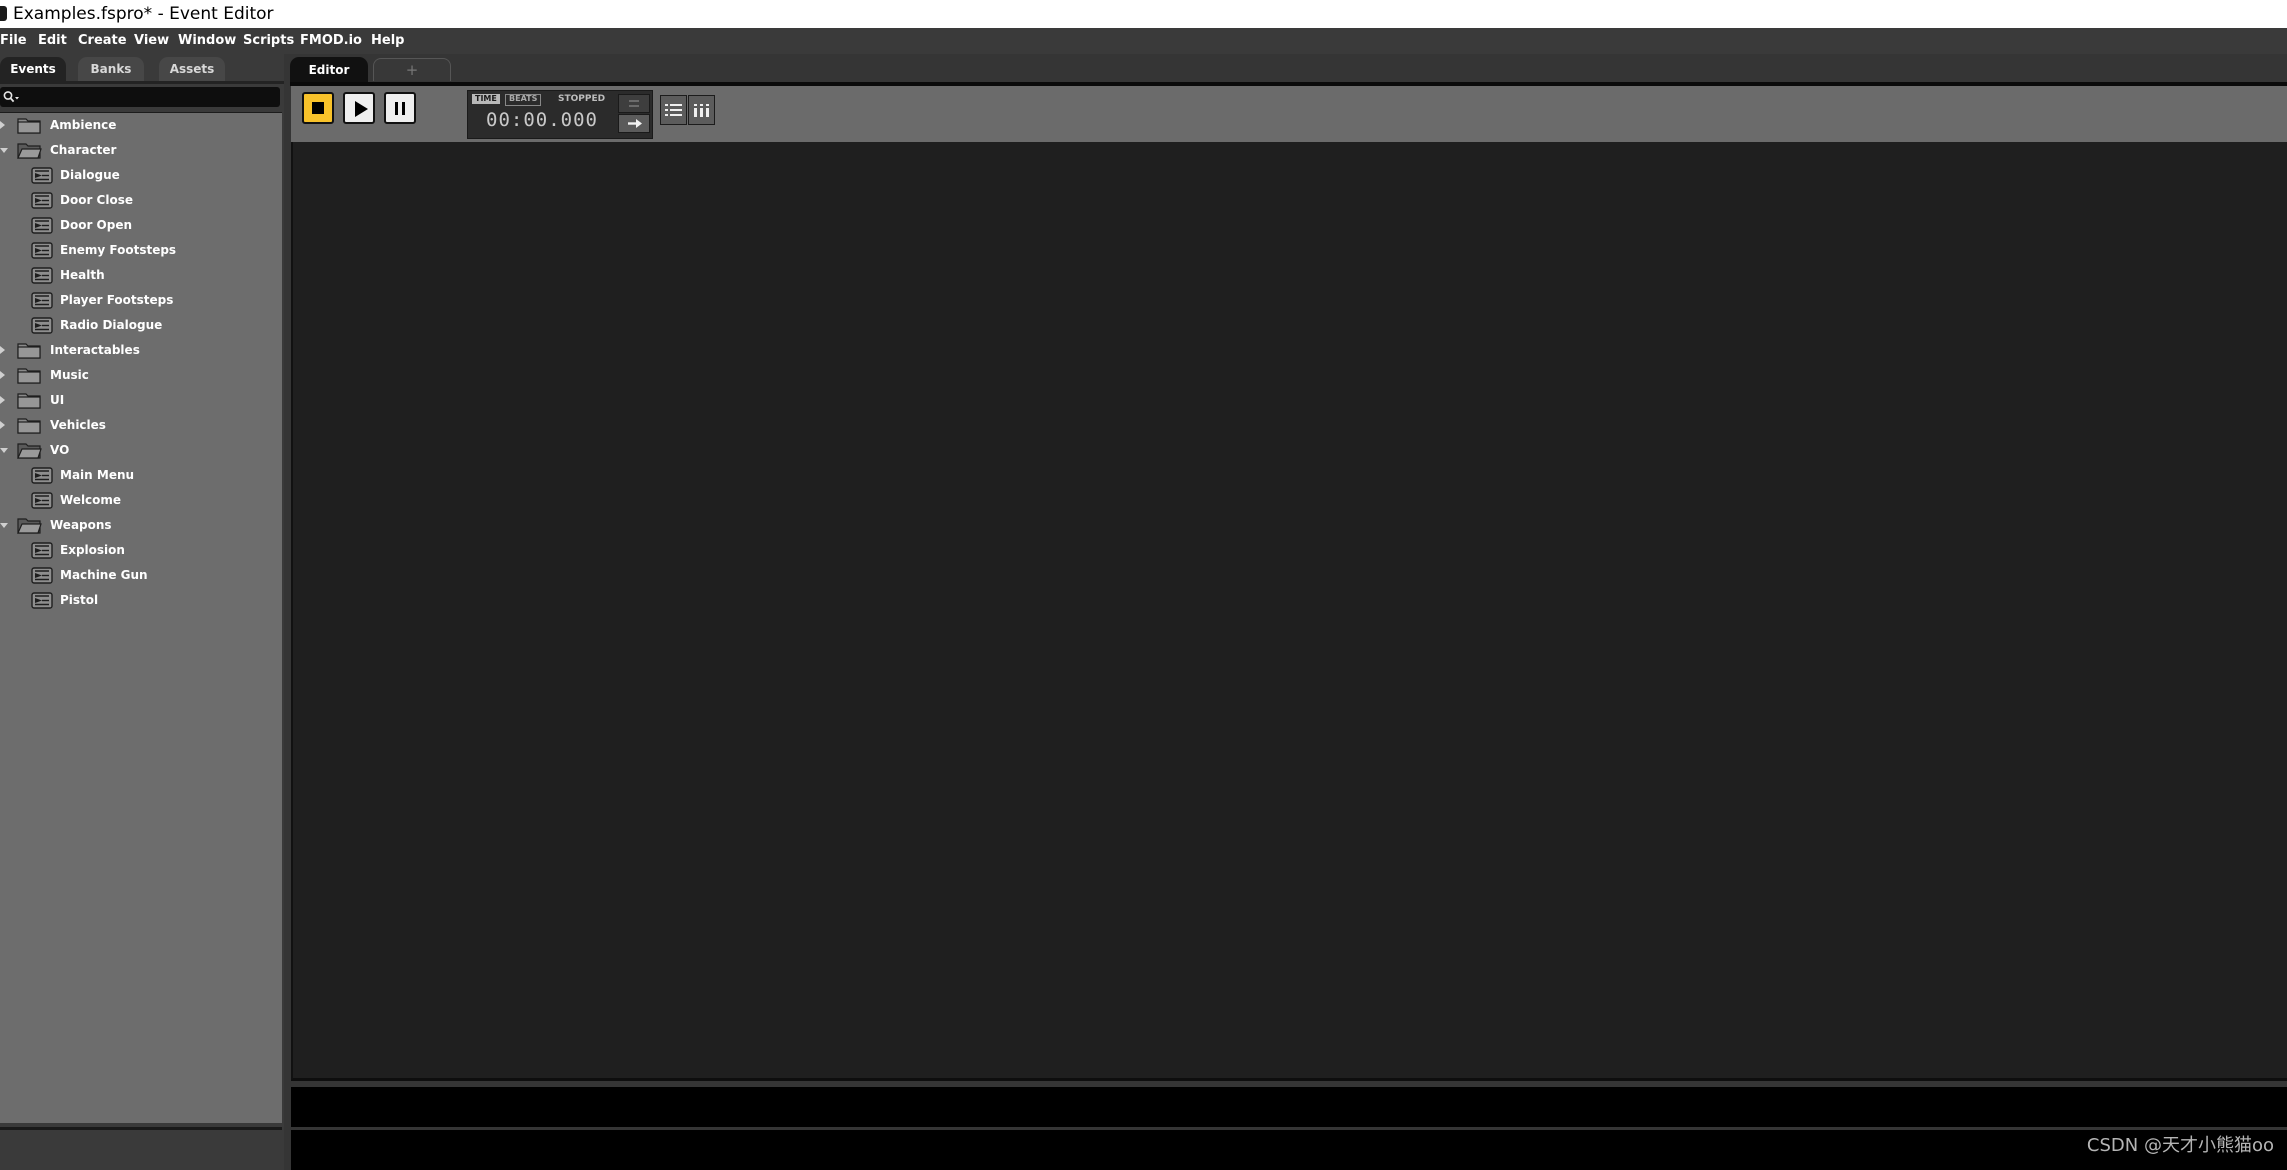 This screenshot has height=1170, width=2287. I want to click on tree-item-label: UI, so click(57, 400).